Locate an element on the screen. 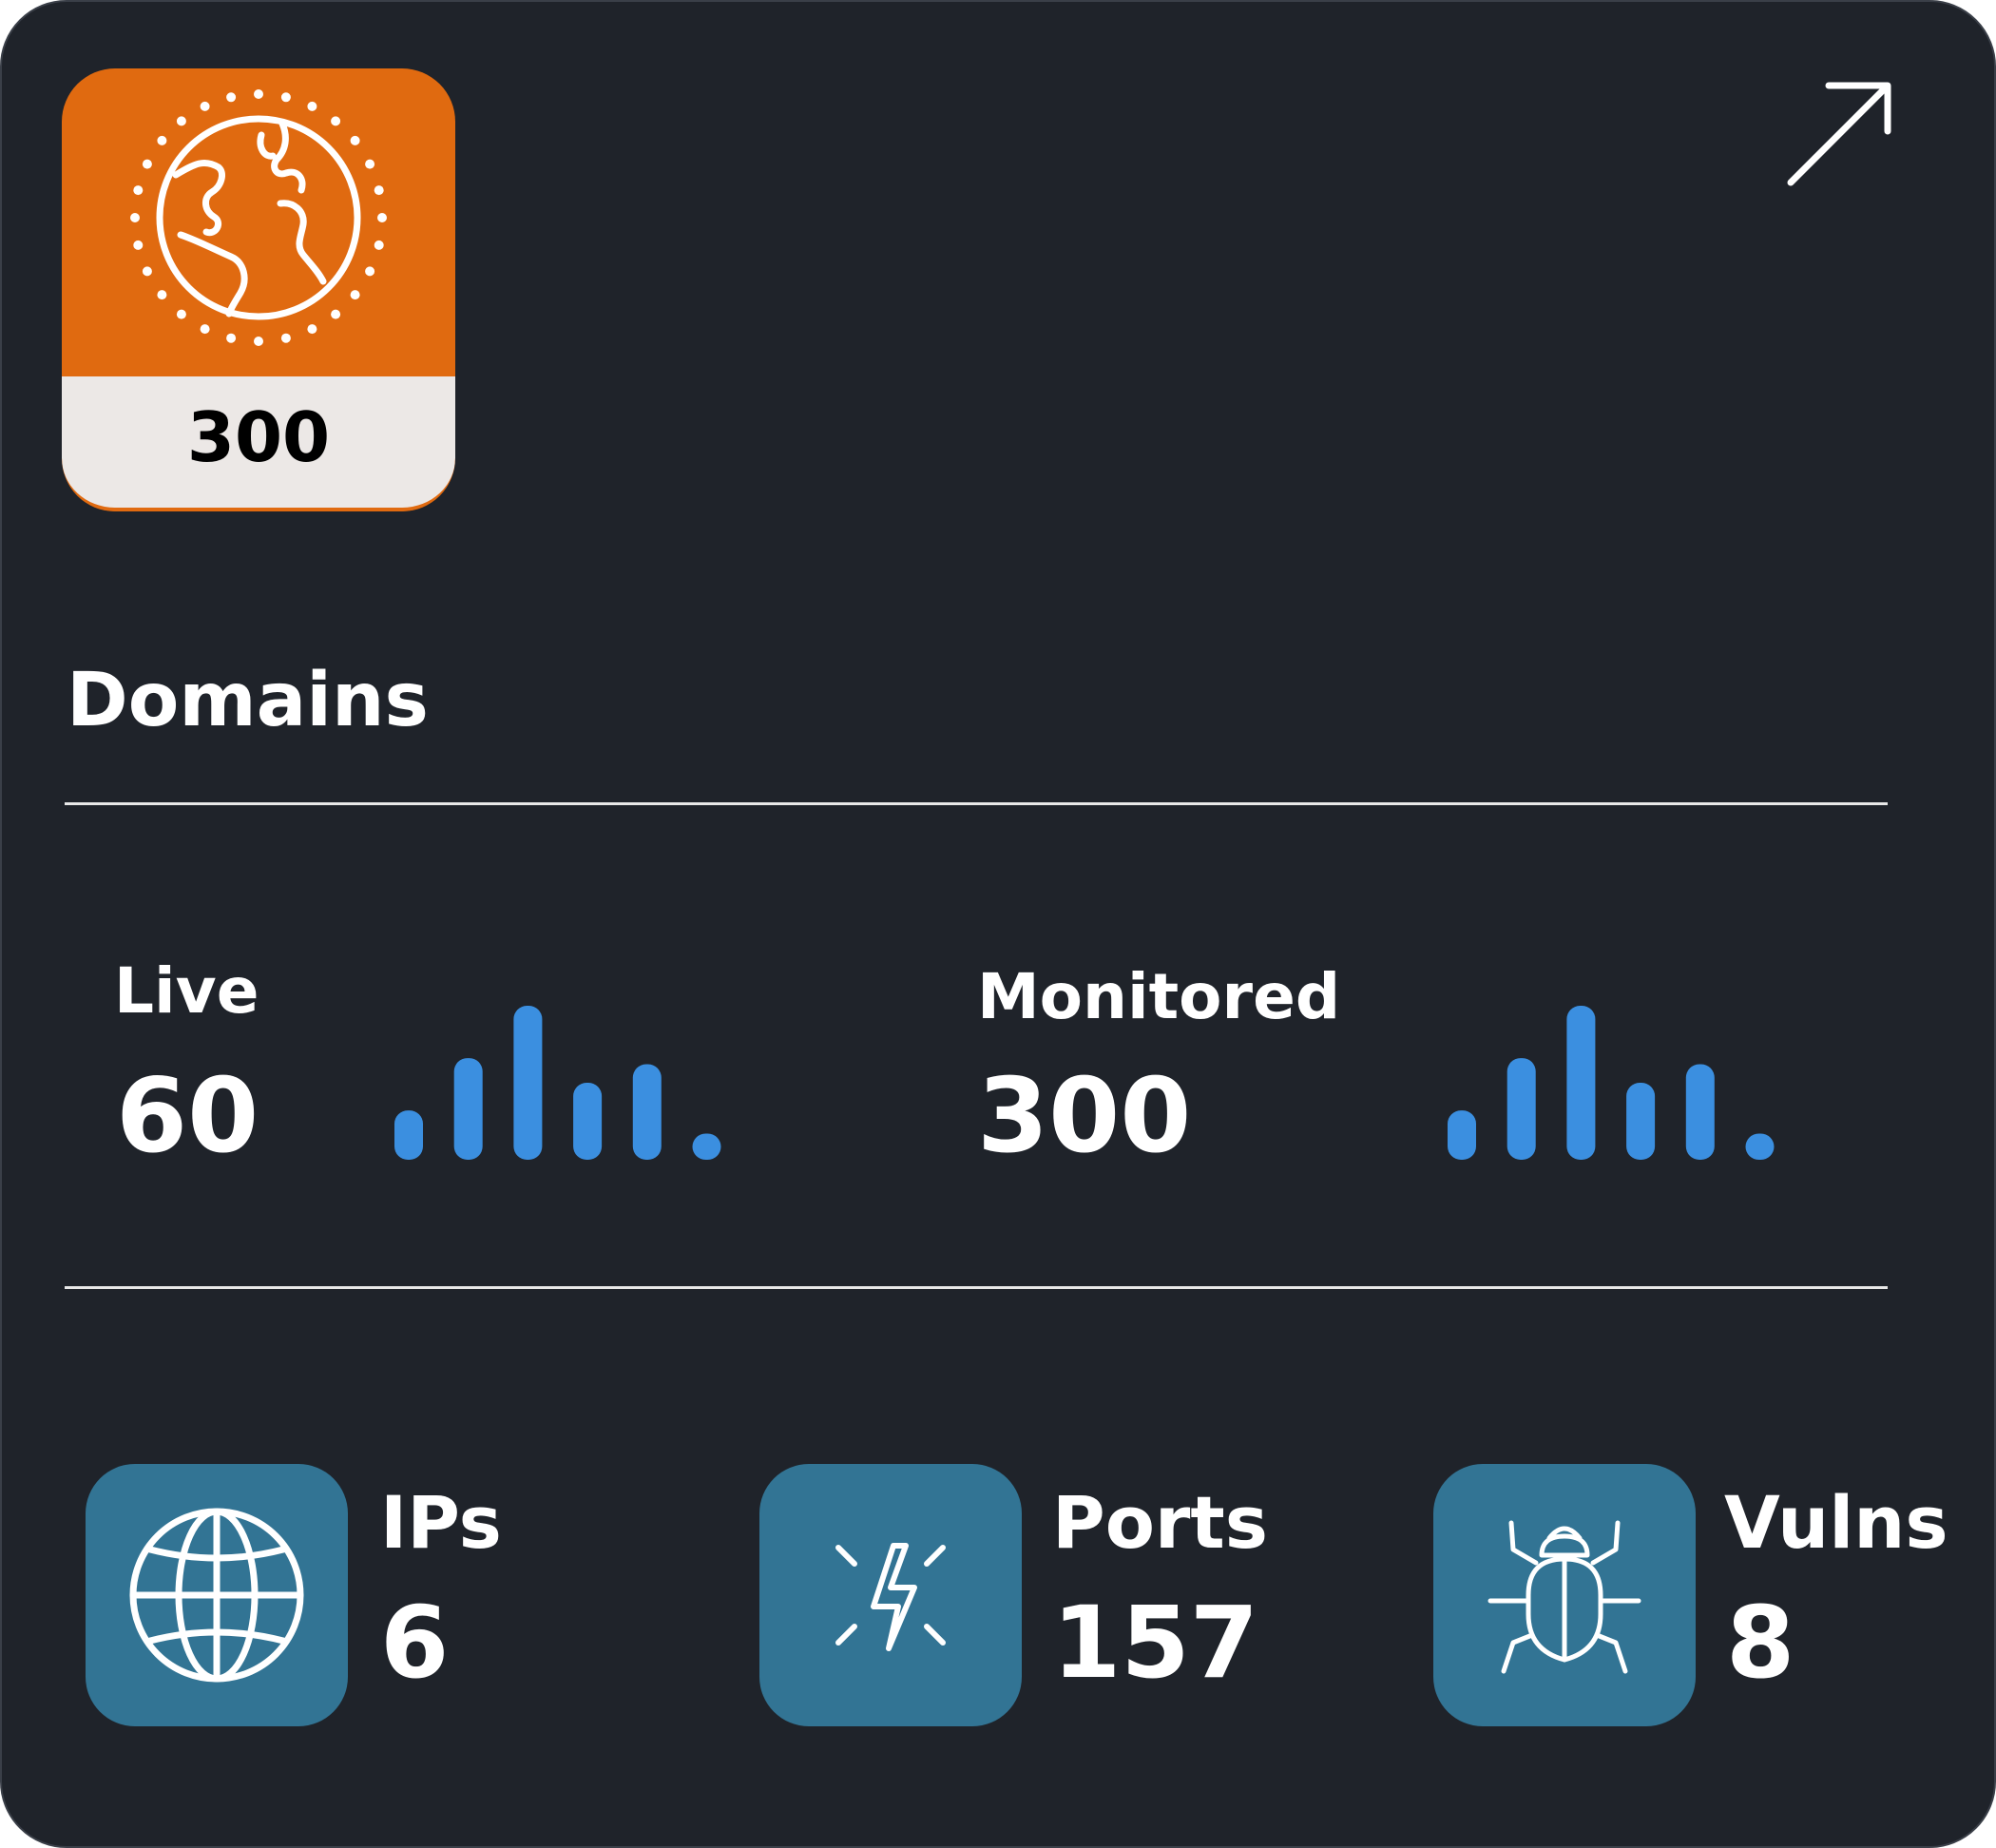 This screenshot has height=1848, width=1996. metric-value-ips: 6 is located at coordinates (415, 1643).